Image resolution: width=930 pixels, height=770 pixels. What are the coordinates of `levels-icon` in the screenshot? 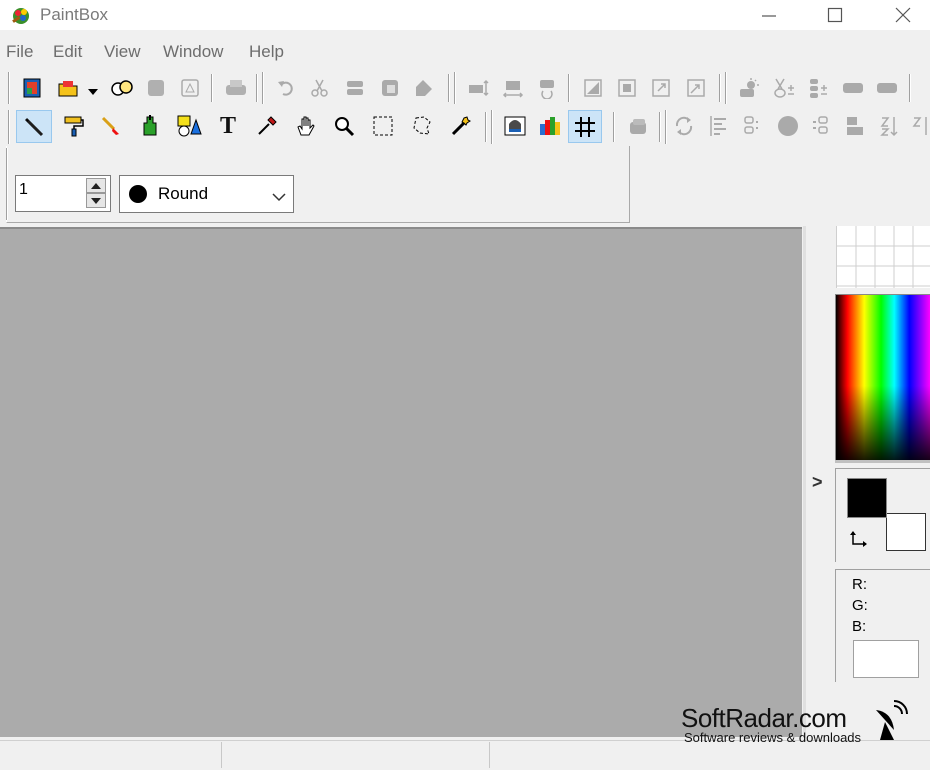 It's located at (818, 88).